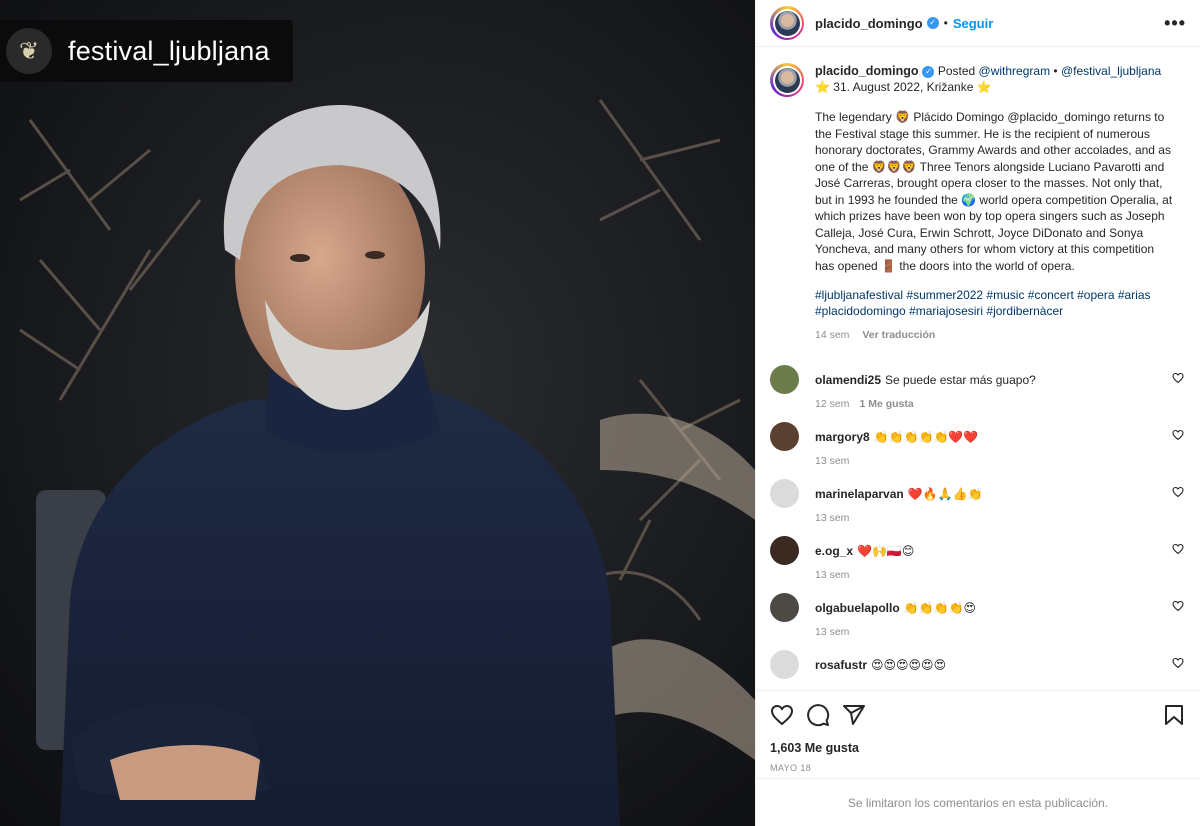 Image resolution: width=1200 pixels, height=826 pixels. What do you see at coordinates (898, 335) in the screenshot?
I see `translate-link: Ver traducción` at bounding box center [898, 335].